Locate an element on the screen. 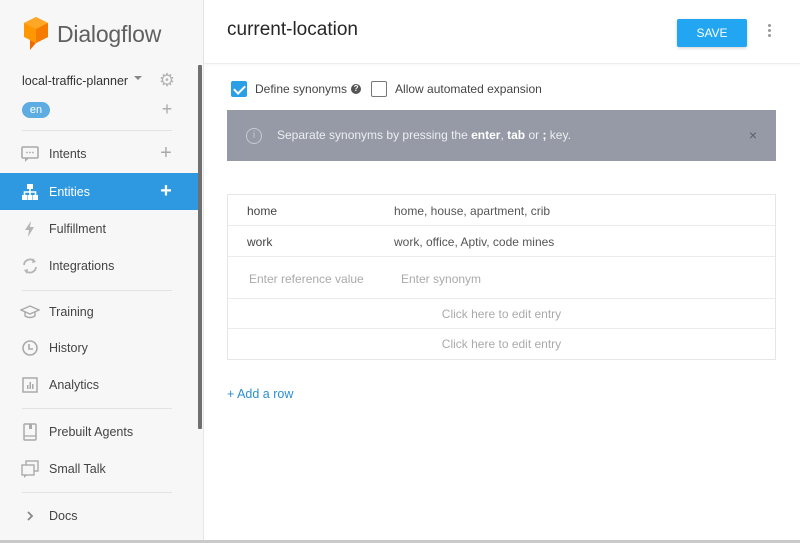 The height and width of the screenshot is (543, 800). sidebar-item-analytics: Analytics is located at coordinates (99, 384).